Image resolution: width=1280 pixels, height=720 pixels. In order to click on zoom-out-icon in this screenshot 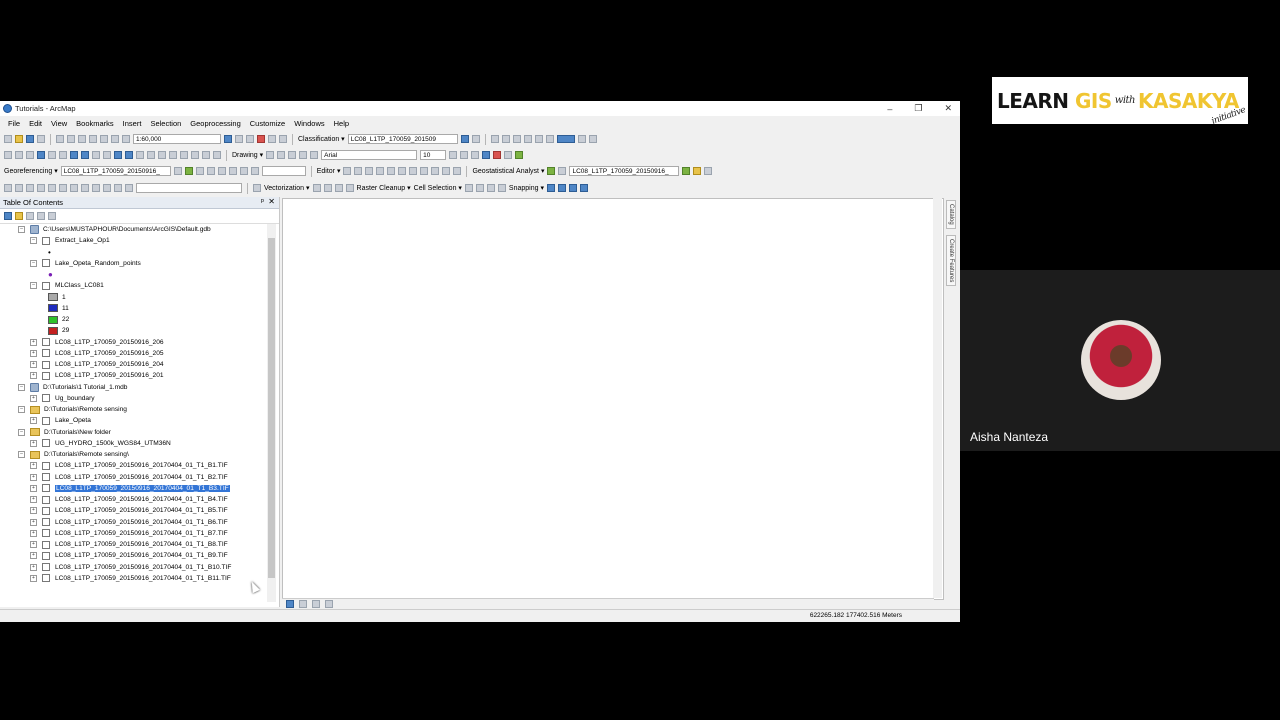, I will do `click(19, 155)`.